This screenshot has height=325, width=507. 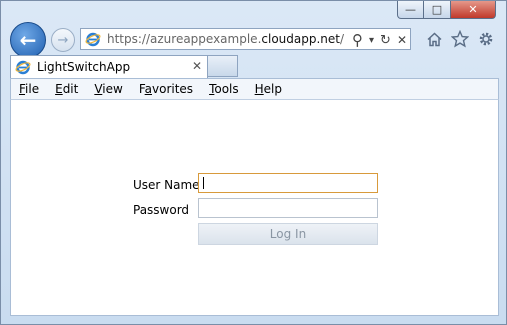 What do you see at coordinates (224, 89) in the screenshot?
I see `menu-tools: Tools` at bounding box center [224, 89].